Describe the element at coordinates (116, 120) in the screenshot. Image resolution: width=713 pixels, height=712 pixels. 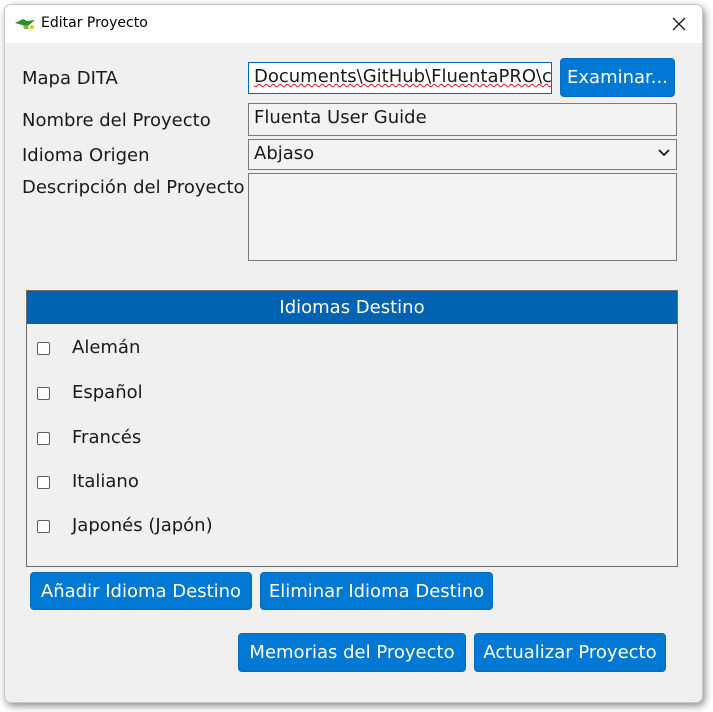
I see `project-name-label: Nombre del Proyecto` at that location.